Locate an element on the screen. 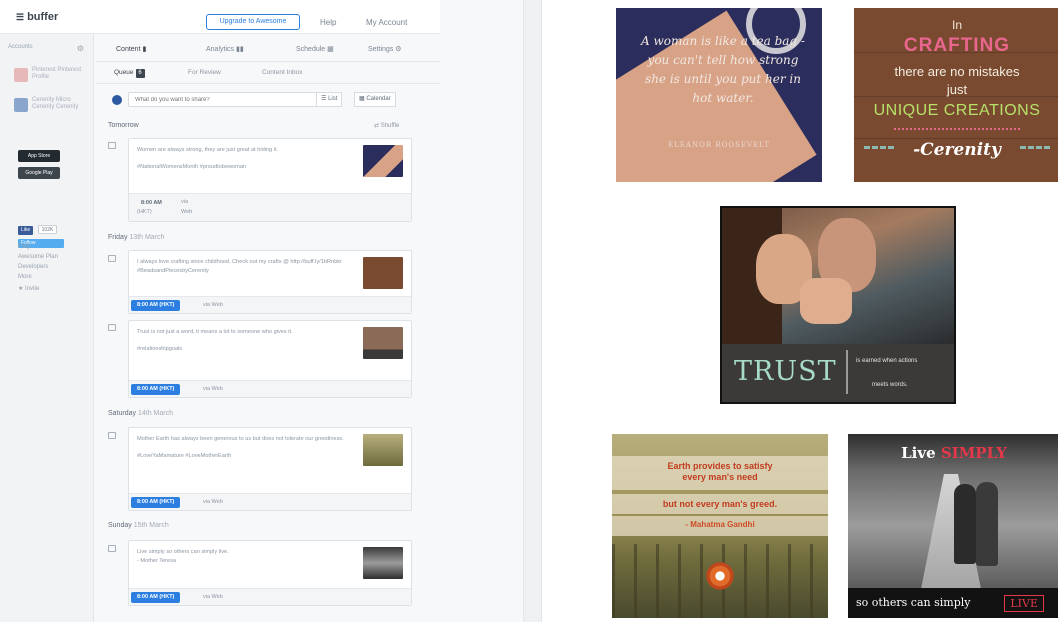 The width and height of the screenshot is (1058, 622). post-via: via is located at coordinates (185, 202).